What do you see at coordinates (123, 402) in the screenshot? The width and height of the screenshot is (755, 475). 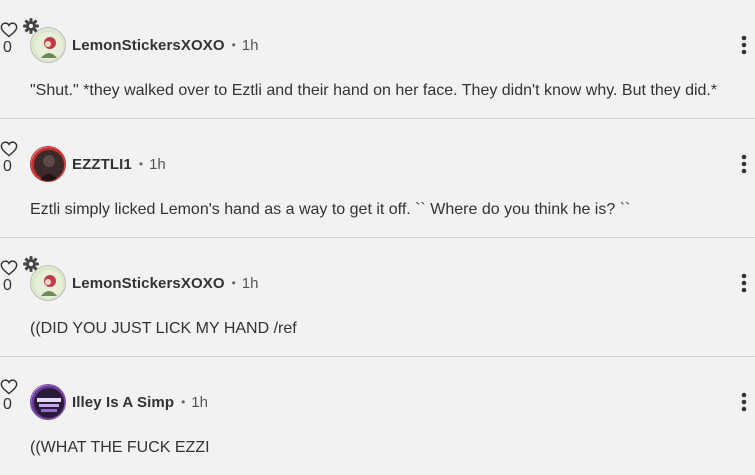 I see `username: Illey Is A Simp` at bounding box center [123, 402].